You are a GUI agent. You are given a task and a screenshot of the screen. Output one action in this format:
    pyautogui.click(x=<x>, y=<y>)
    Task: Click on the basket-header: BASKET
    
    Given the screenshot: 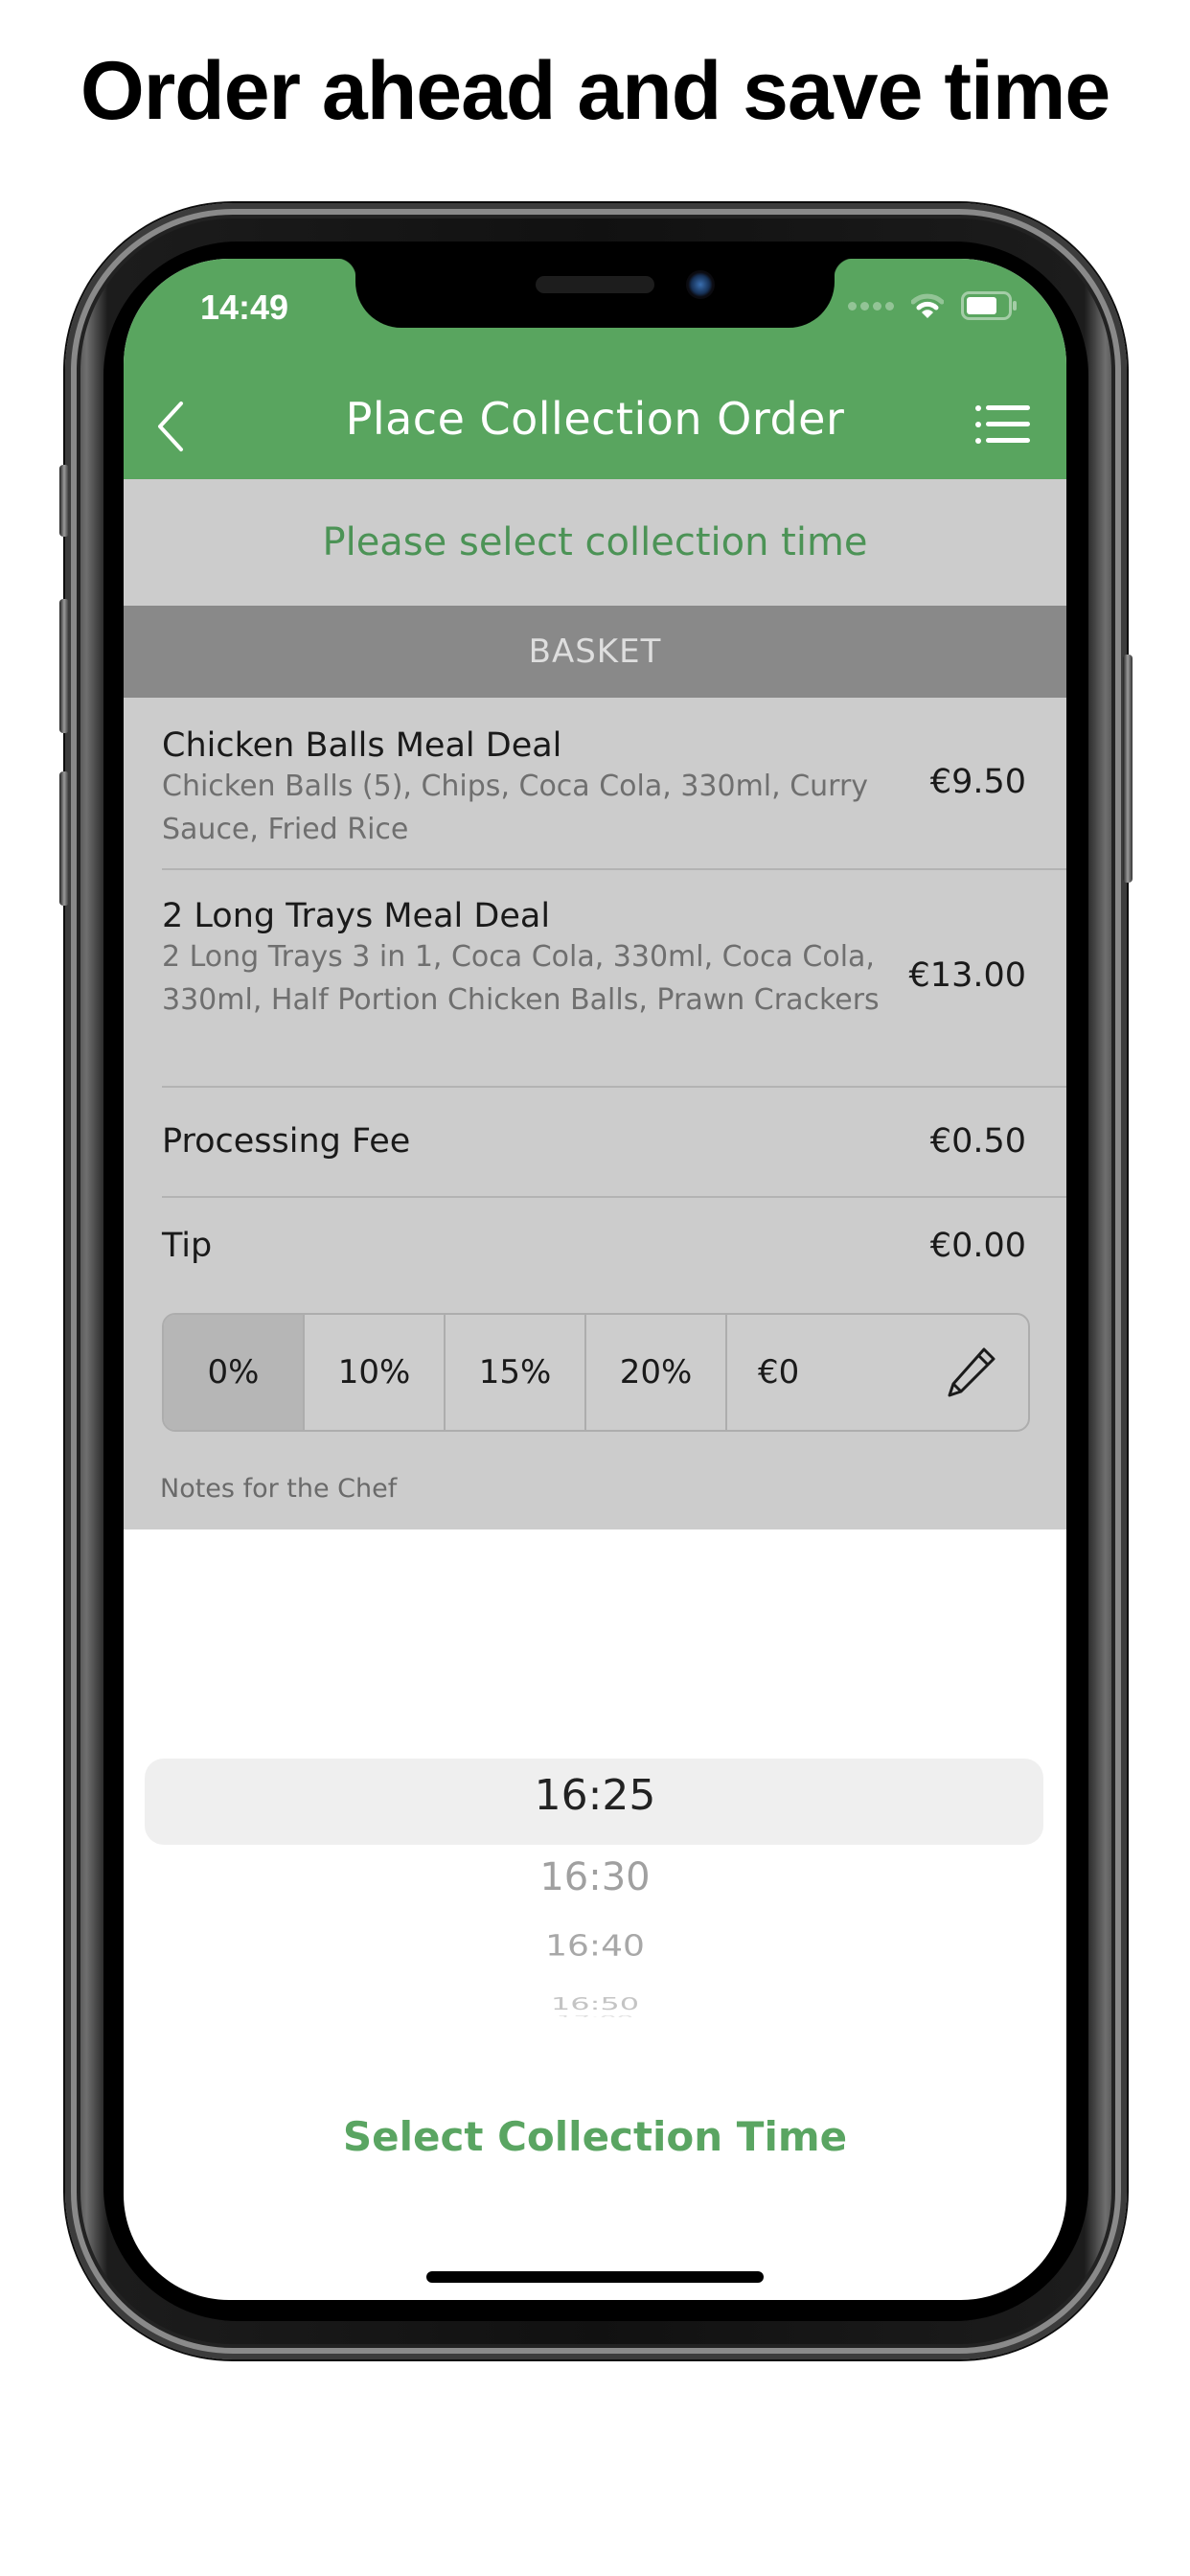 What is the action you would take?
    pyautogui.click(x=595, y=652)
    